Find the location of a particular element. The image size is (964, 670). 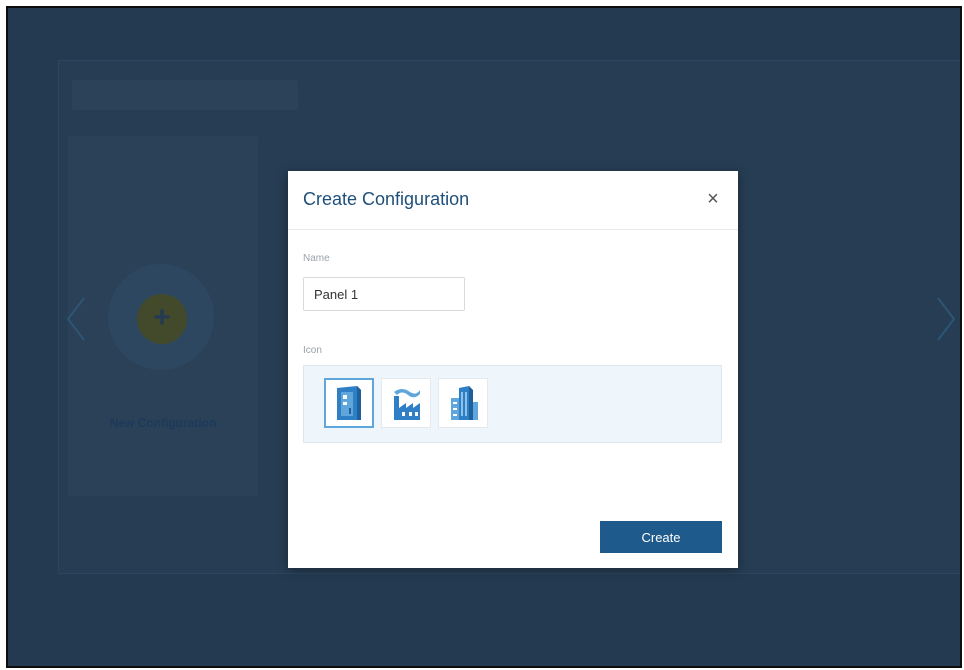

factory-icon is located at coordinates (407, 404).